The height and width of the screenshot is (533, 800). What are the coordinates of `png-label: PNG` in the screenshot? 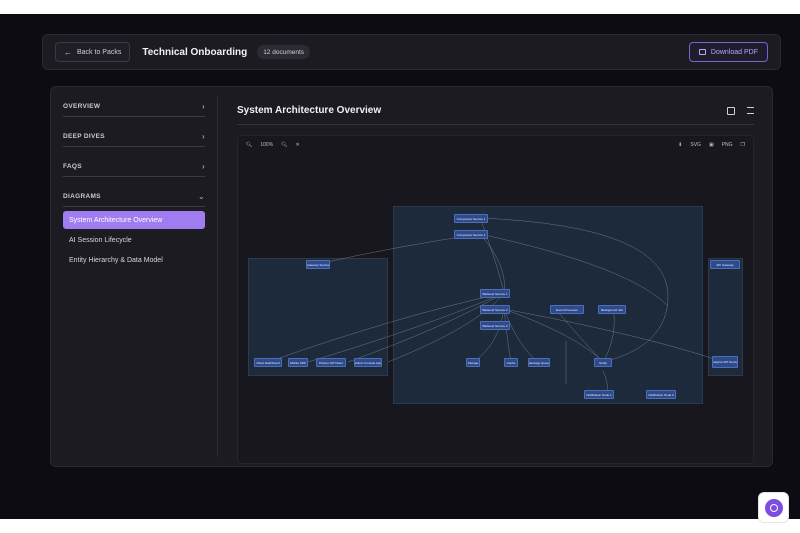 It's located at (727, 145).